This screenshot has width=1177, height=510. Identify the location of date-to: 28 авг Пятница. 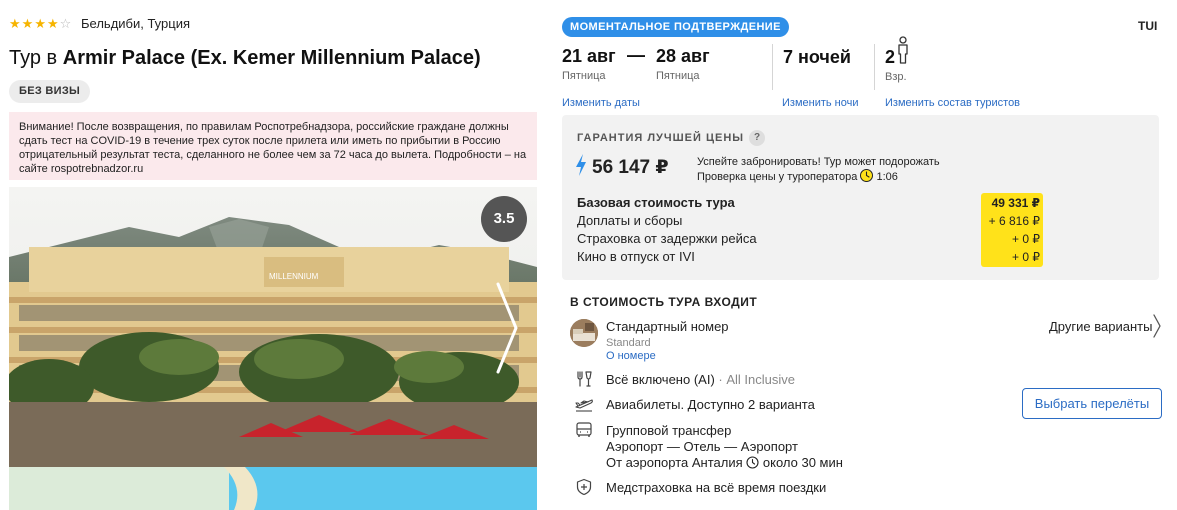
(683, 64).